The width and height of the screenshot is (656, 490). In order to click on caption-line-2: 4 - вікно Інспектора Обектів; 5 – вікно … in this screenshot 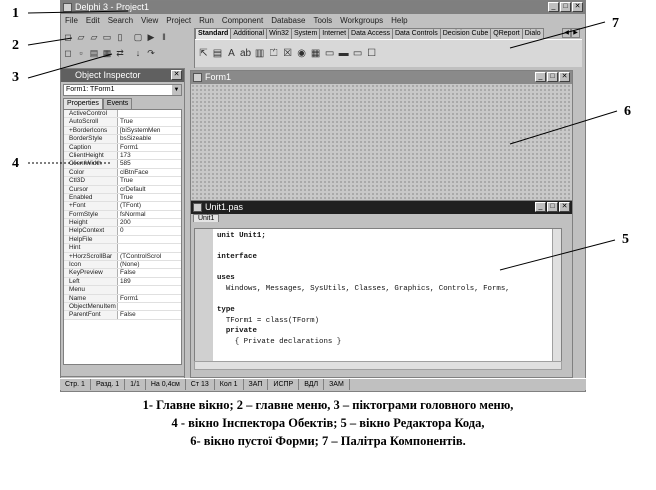, I will do `click(328, 423)`.